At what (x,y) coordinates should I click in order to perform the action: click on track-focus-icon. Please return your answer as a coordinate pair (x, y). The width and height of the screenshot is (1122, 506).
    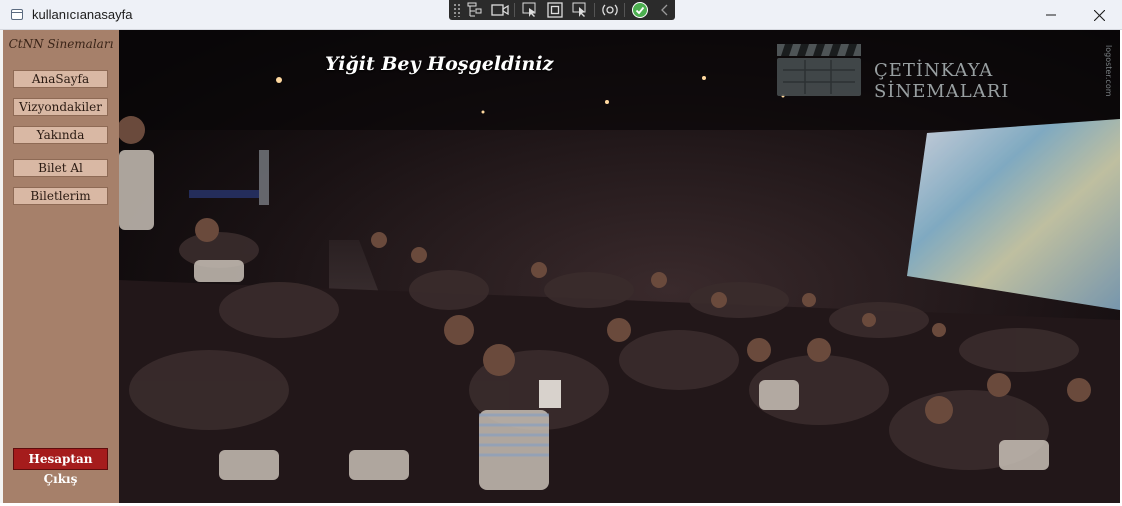
    Looking at the image, I should click on (579, 9).